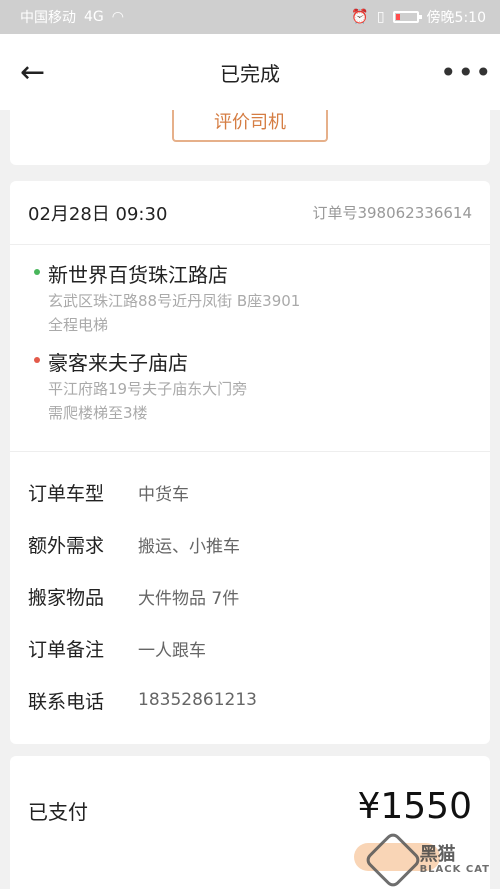 The width and height of the screenshot is (500, 889). Describe the element at coordinates (66, 545) in the screenshot. I see `detail-label: 额外需求` at that location.